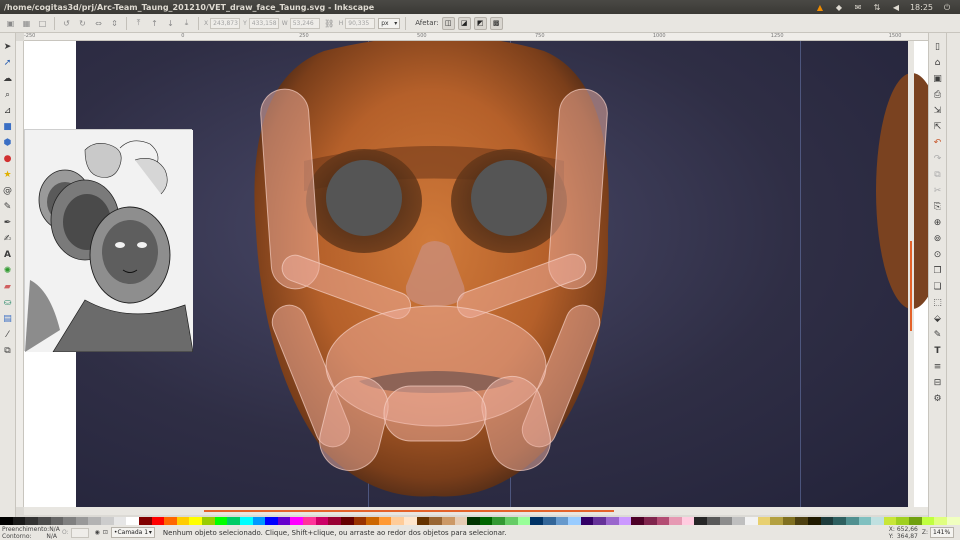  I want to click on eye-icon: ◉, so click(97, 532).